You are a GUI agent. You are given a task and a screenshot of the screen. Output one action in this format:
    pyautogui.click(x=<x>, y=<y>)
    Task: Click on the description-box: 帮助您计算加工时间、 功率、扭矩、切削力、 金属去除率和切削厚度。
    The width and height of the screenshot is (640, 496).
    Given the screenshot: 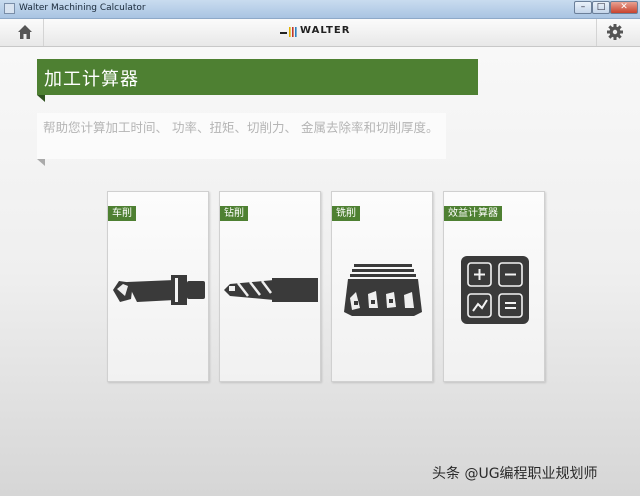 What is the action you would take?
    pyautogui.click(x=241, y=136)
    